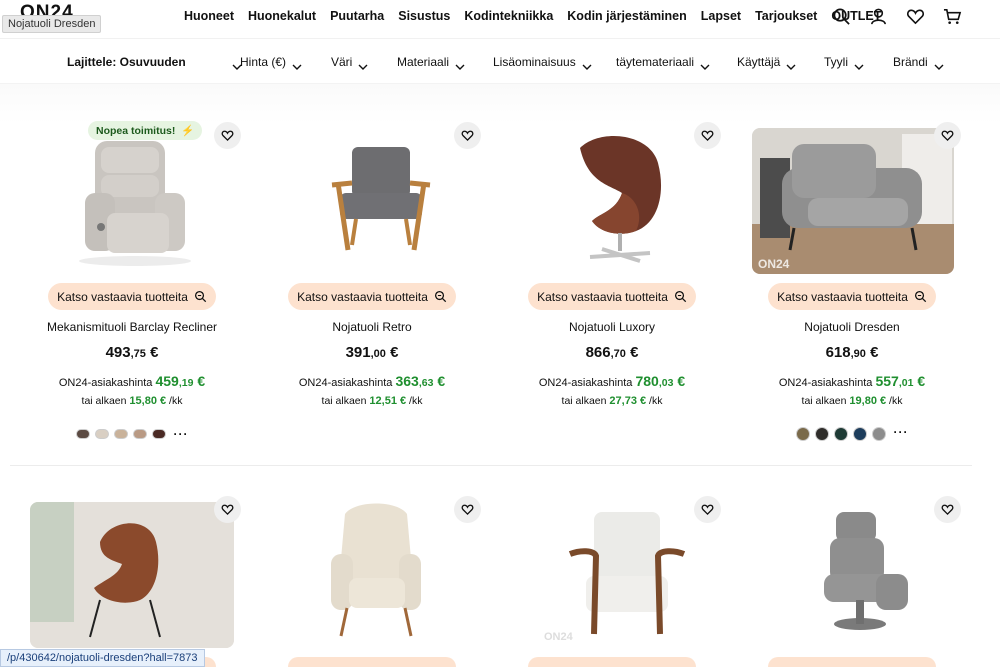  I want to click on filter-user: Käyttäjä, so click(766, 62).